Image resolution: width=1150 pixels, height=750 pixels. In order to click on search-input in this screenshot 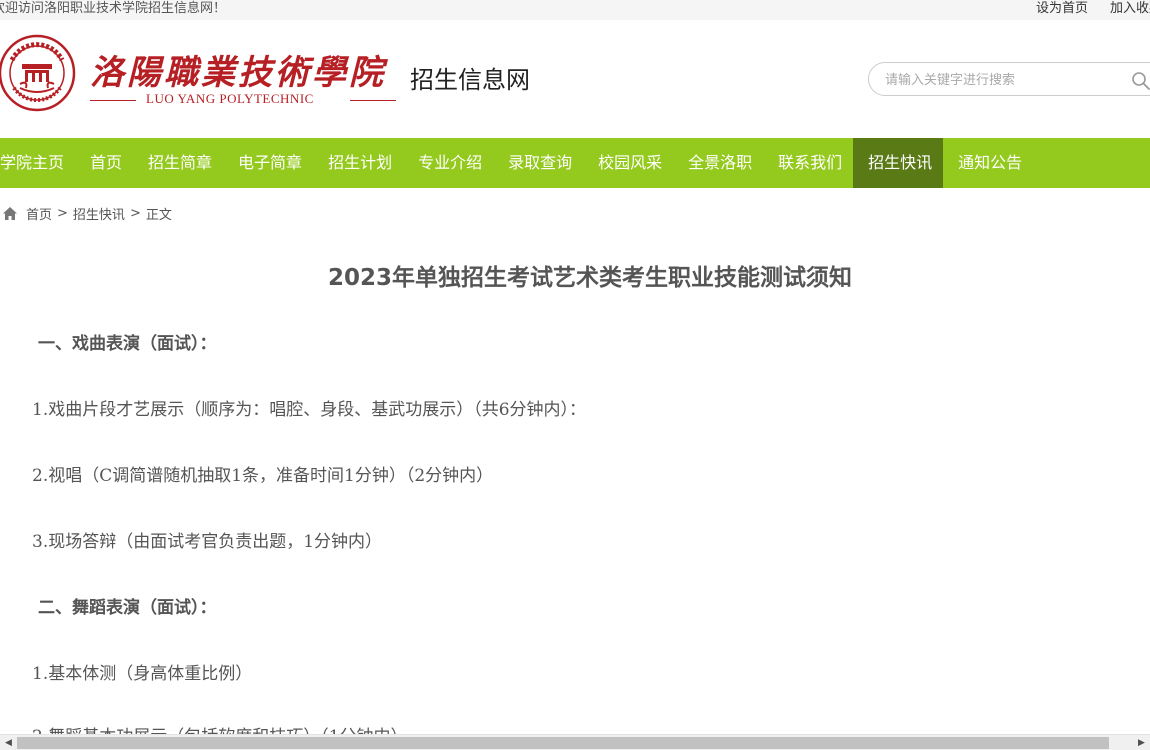, I will do `click(1000, 80)`.